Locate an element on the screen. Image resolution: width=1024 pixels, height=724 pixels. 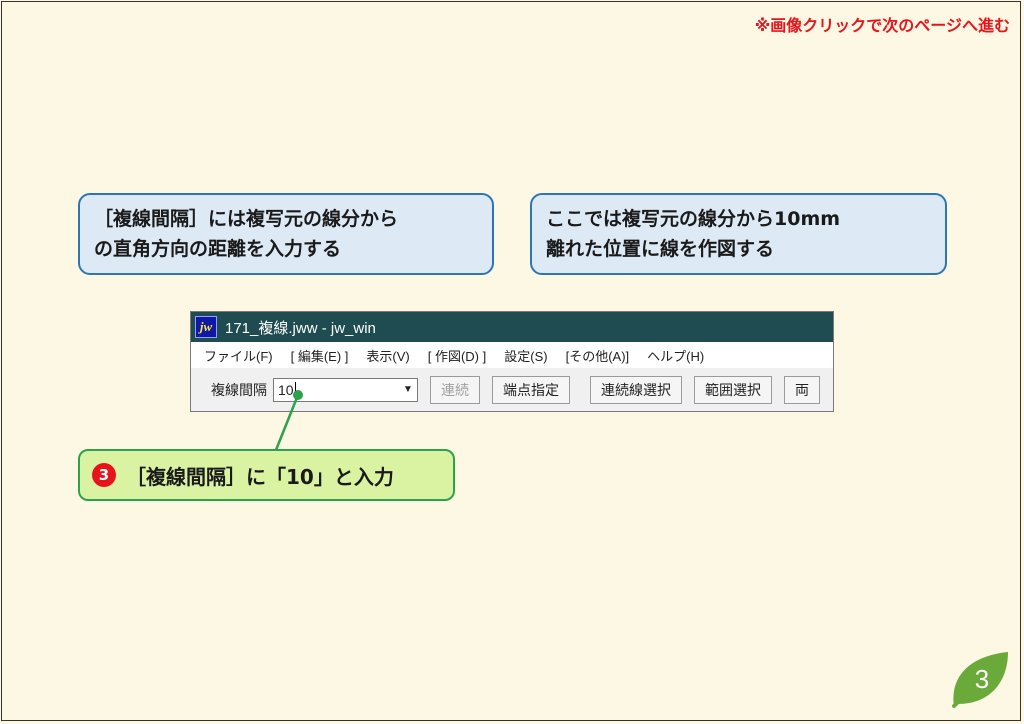
page-number: 3 is located at coordinates (982, 679).